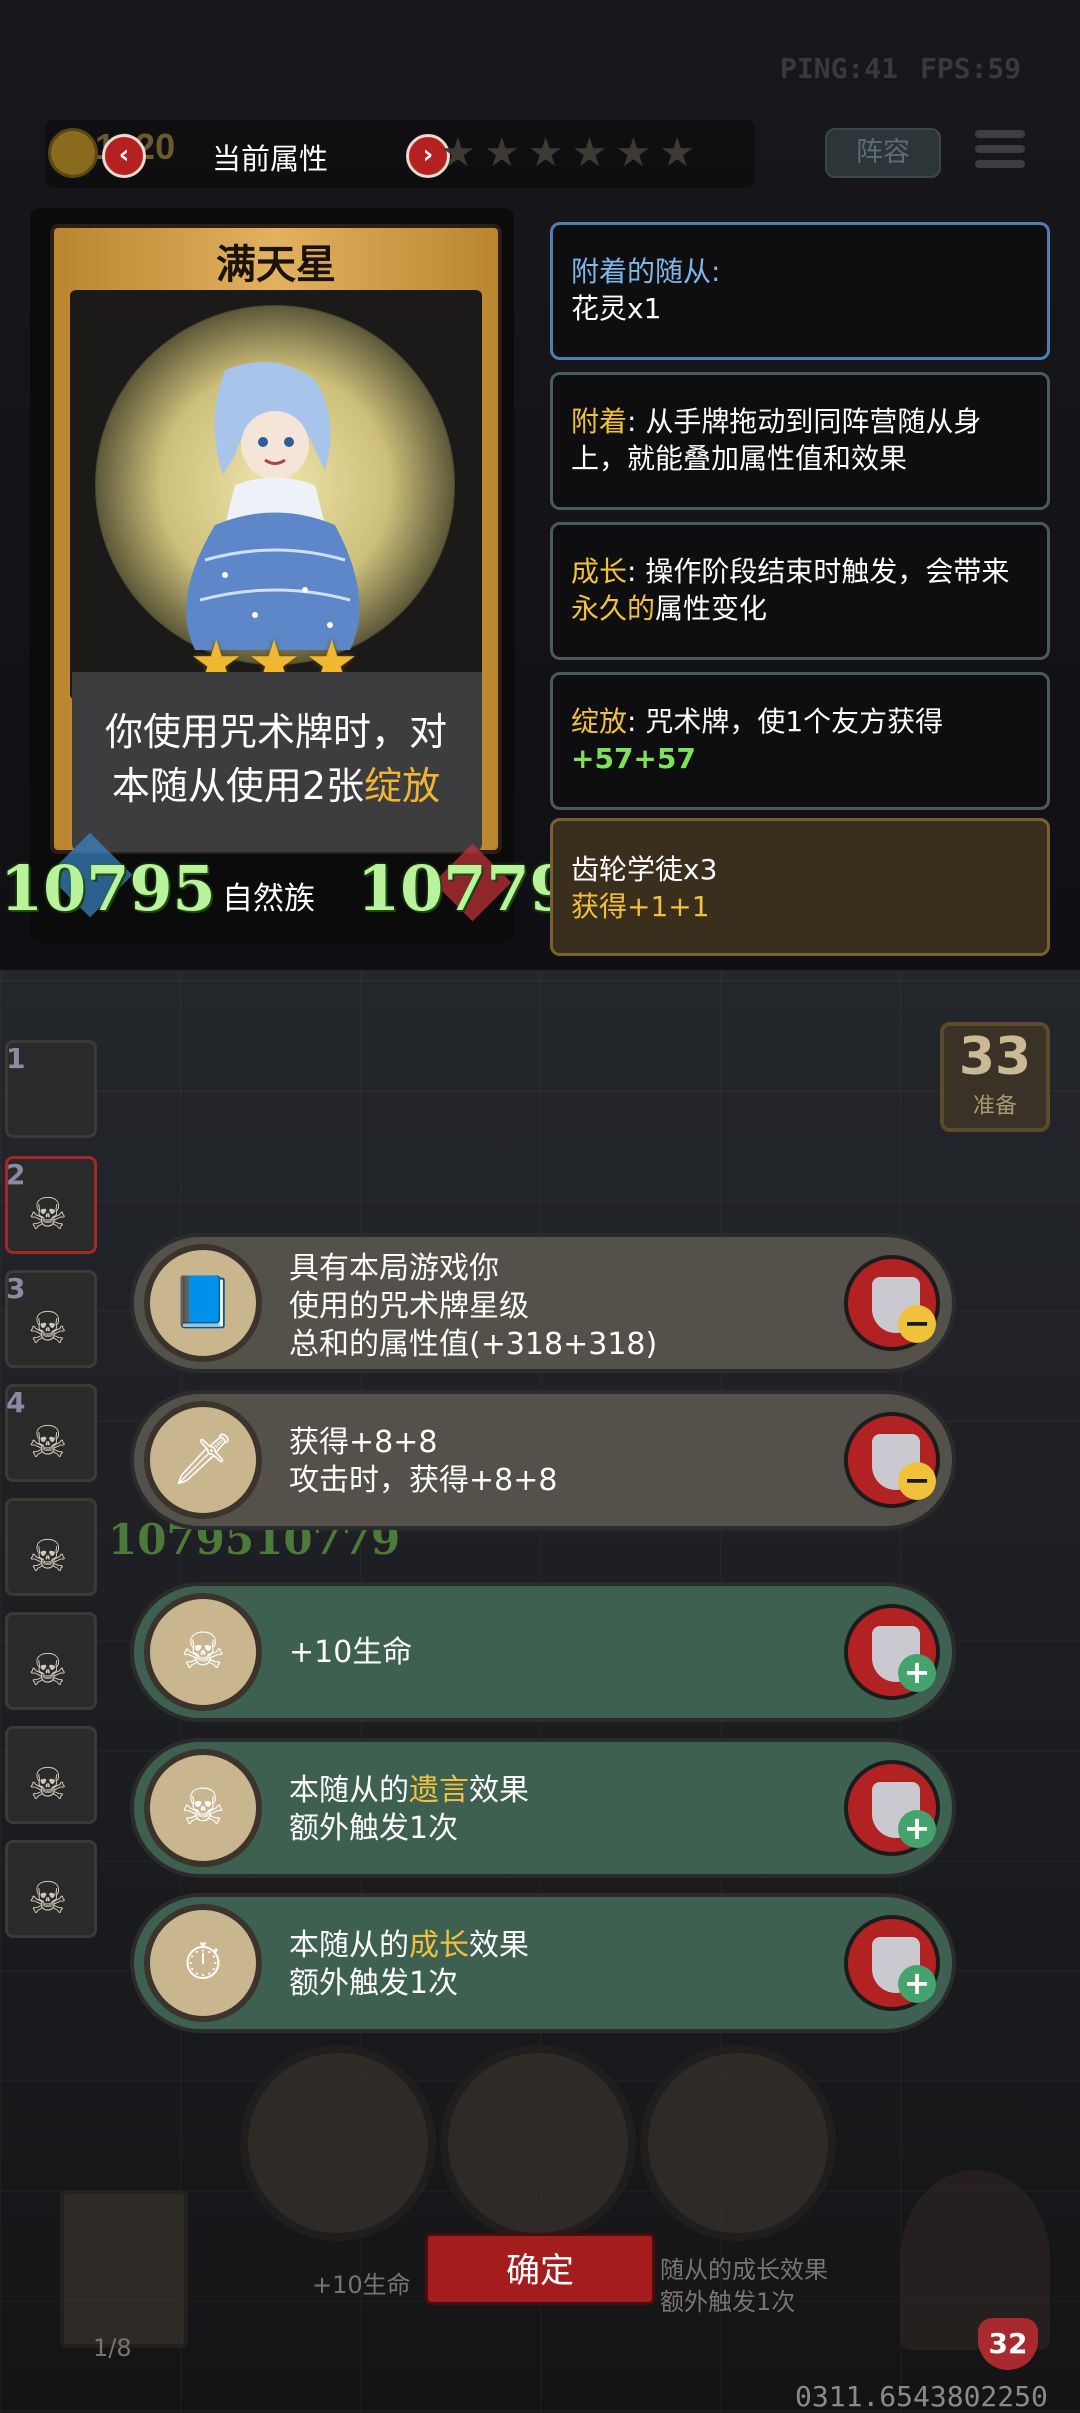  Describe the element at coordinates (728, 2302) in the screenshot. I see `bottom-ghost-right-2: 额外触发1次` at that location.